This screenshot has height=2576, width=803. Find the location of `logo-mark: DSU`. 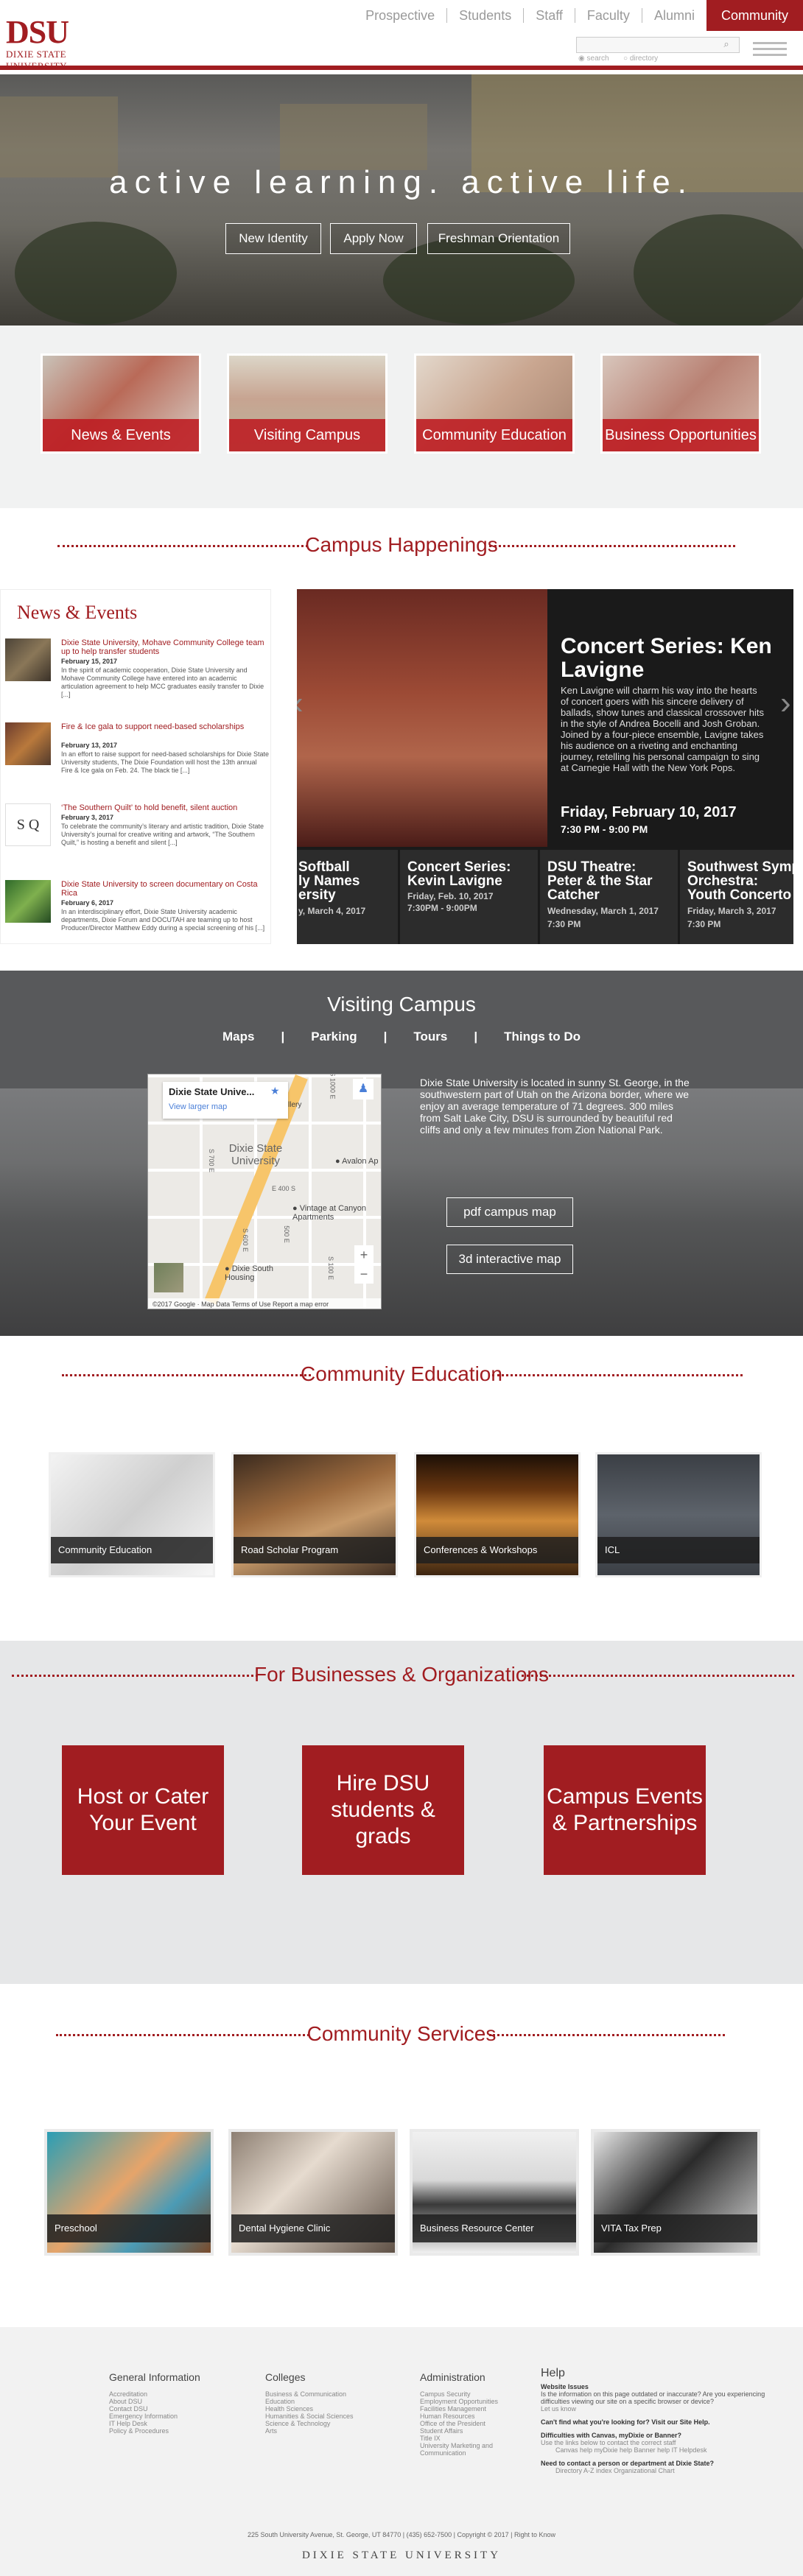

logo-mark: DSU is located at coordinates (37, 32).